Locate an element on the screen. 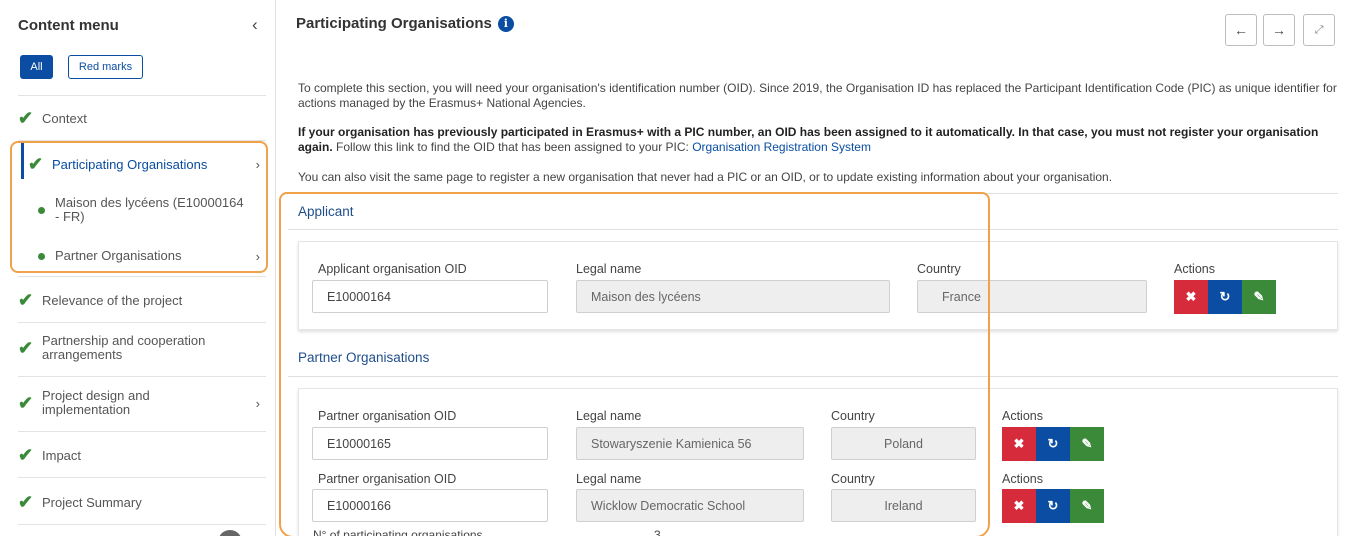  page-title: Participating Organisations i is located at coordinates (405, 23).